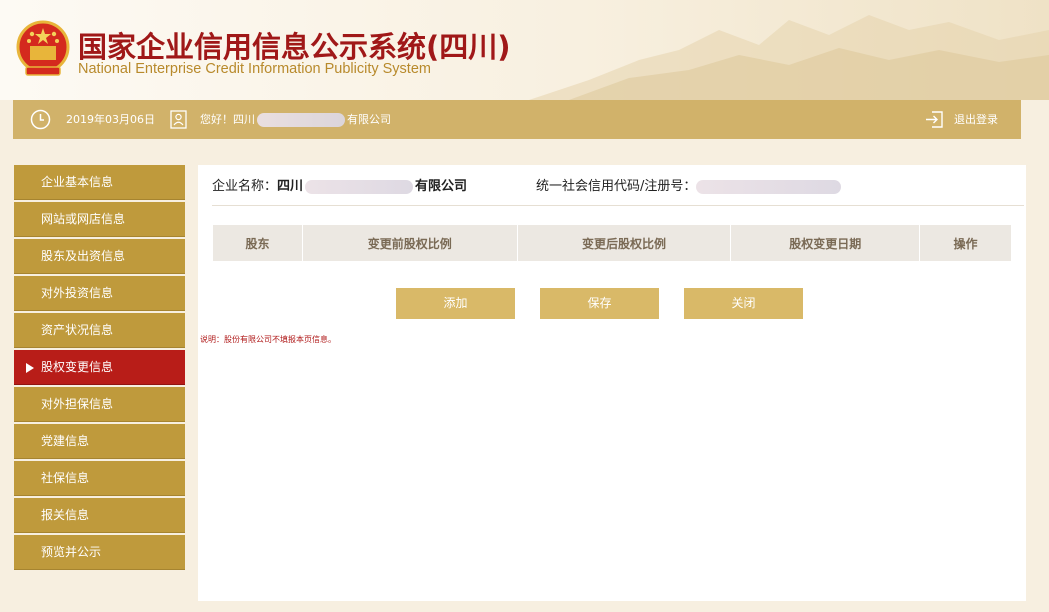  What do you see at coordinates (77, 293) in the screenshot?
I see `sidebar-item-label: 对外投资信息` at bounding box center [77, 293].